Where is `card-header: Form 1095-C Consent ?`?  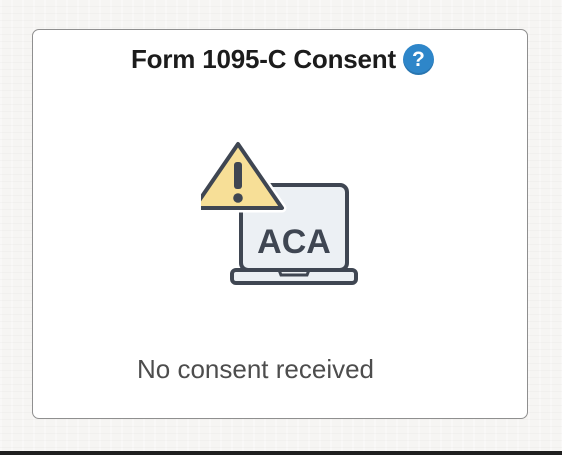 card-header: Form 1095-C Consent ? is located at coordinates (282, 59).